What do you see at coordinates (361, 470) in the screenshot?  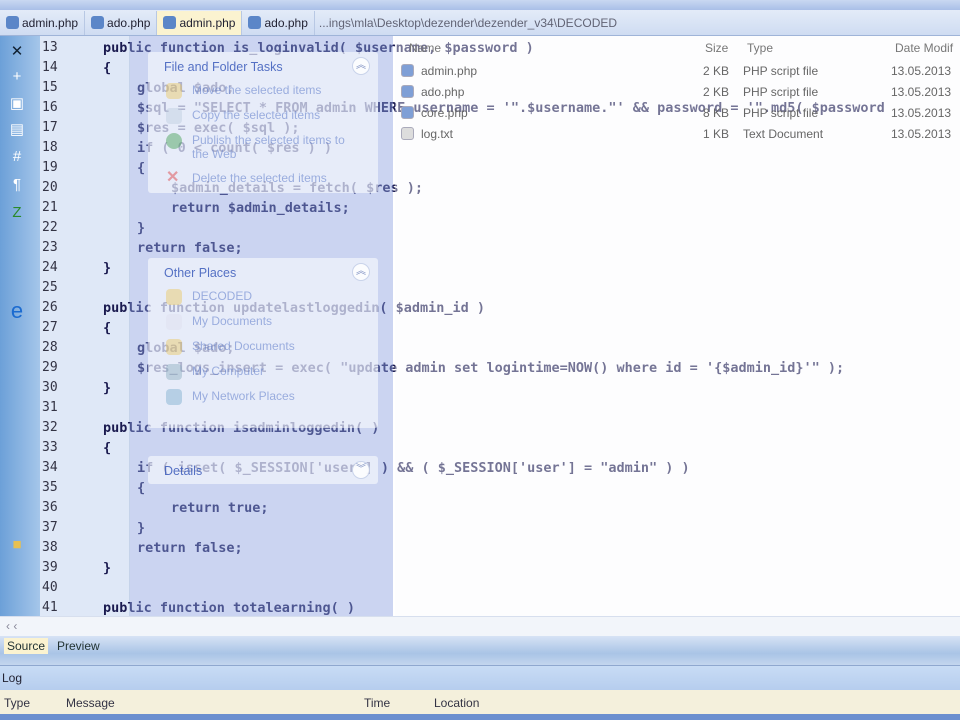 I see `expand-chevron-icon: ︾` at bounding box center [361, 470].